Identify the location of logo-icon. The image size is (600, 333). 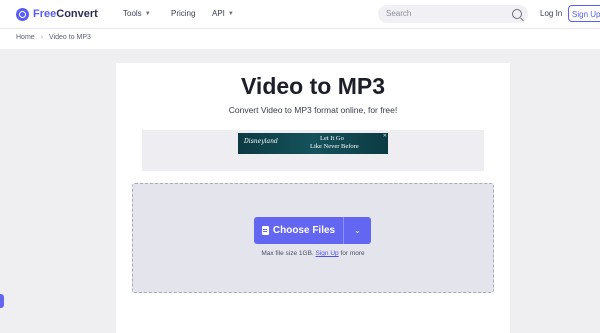
(22, 14).